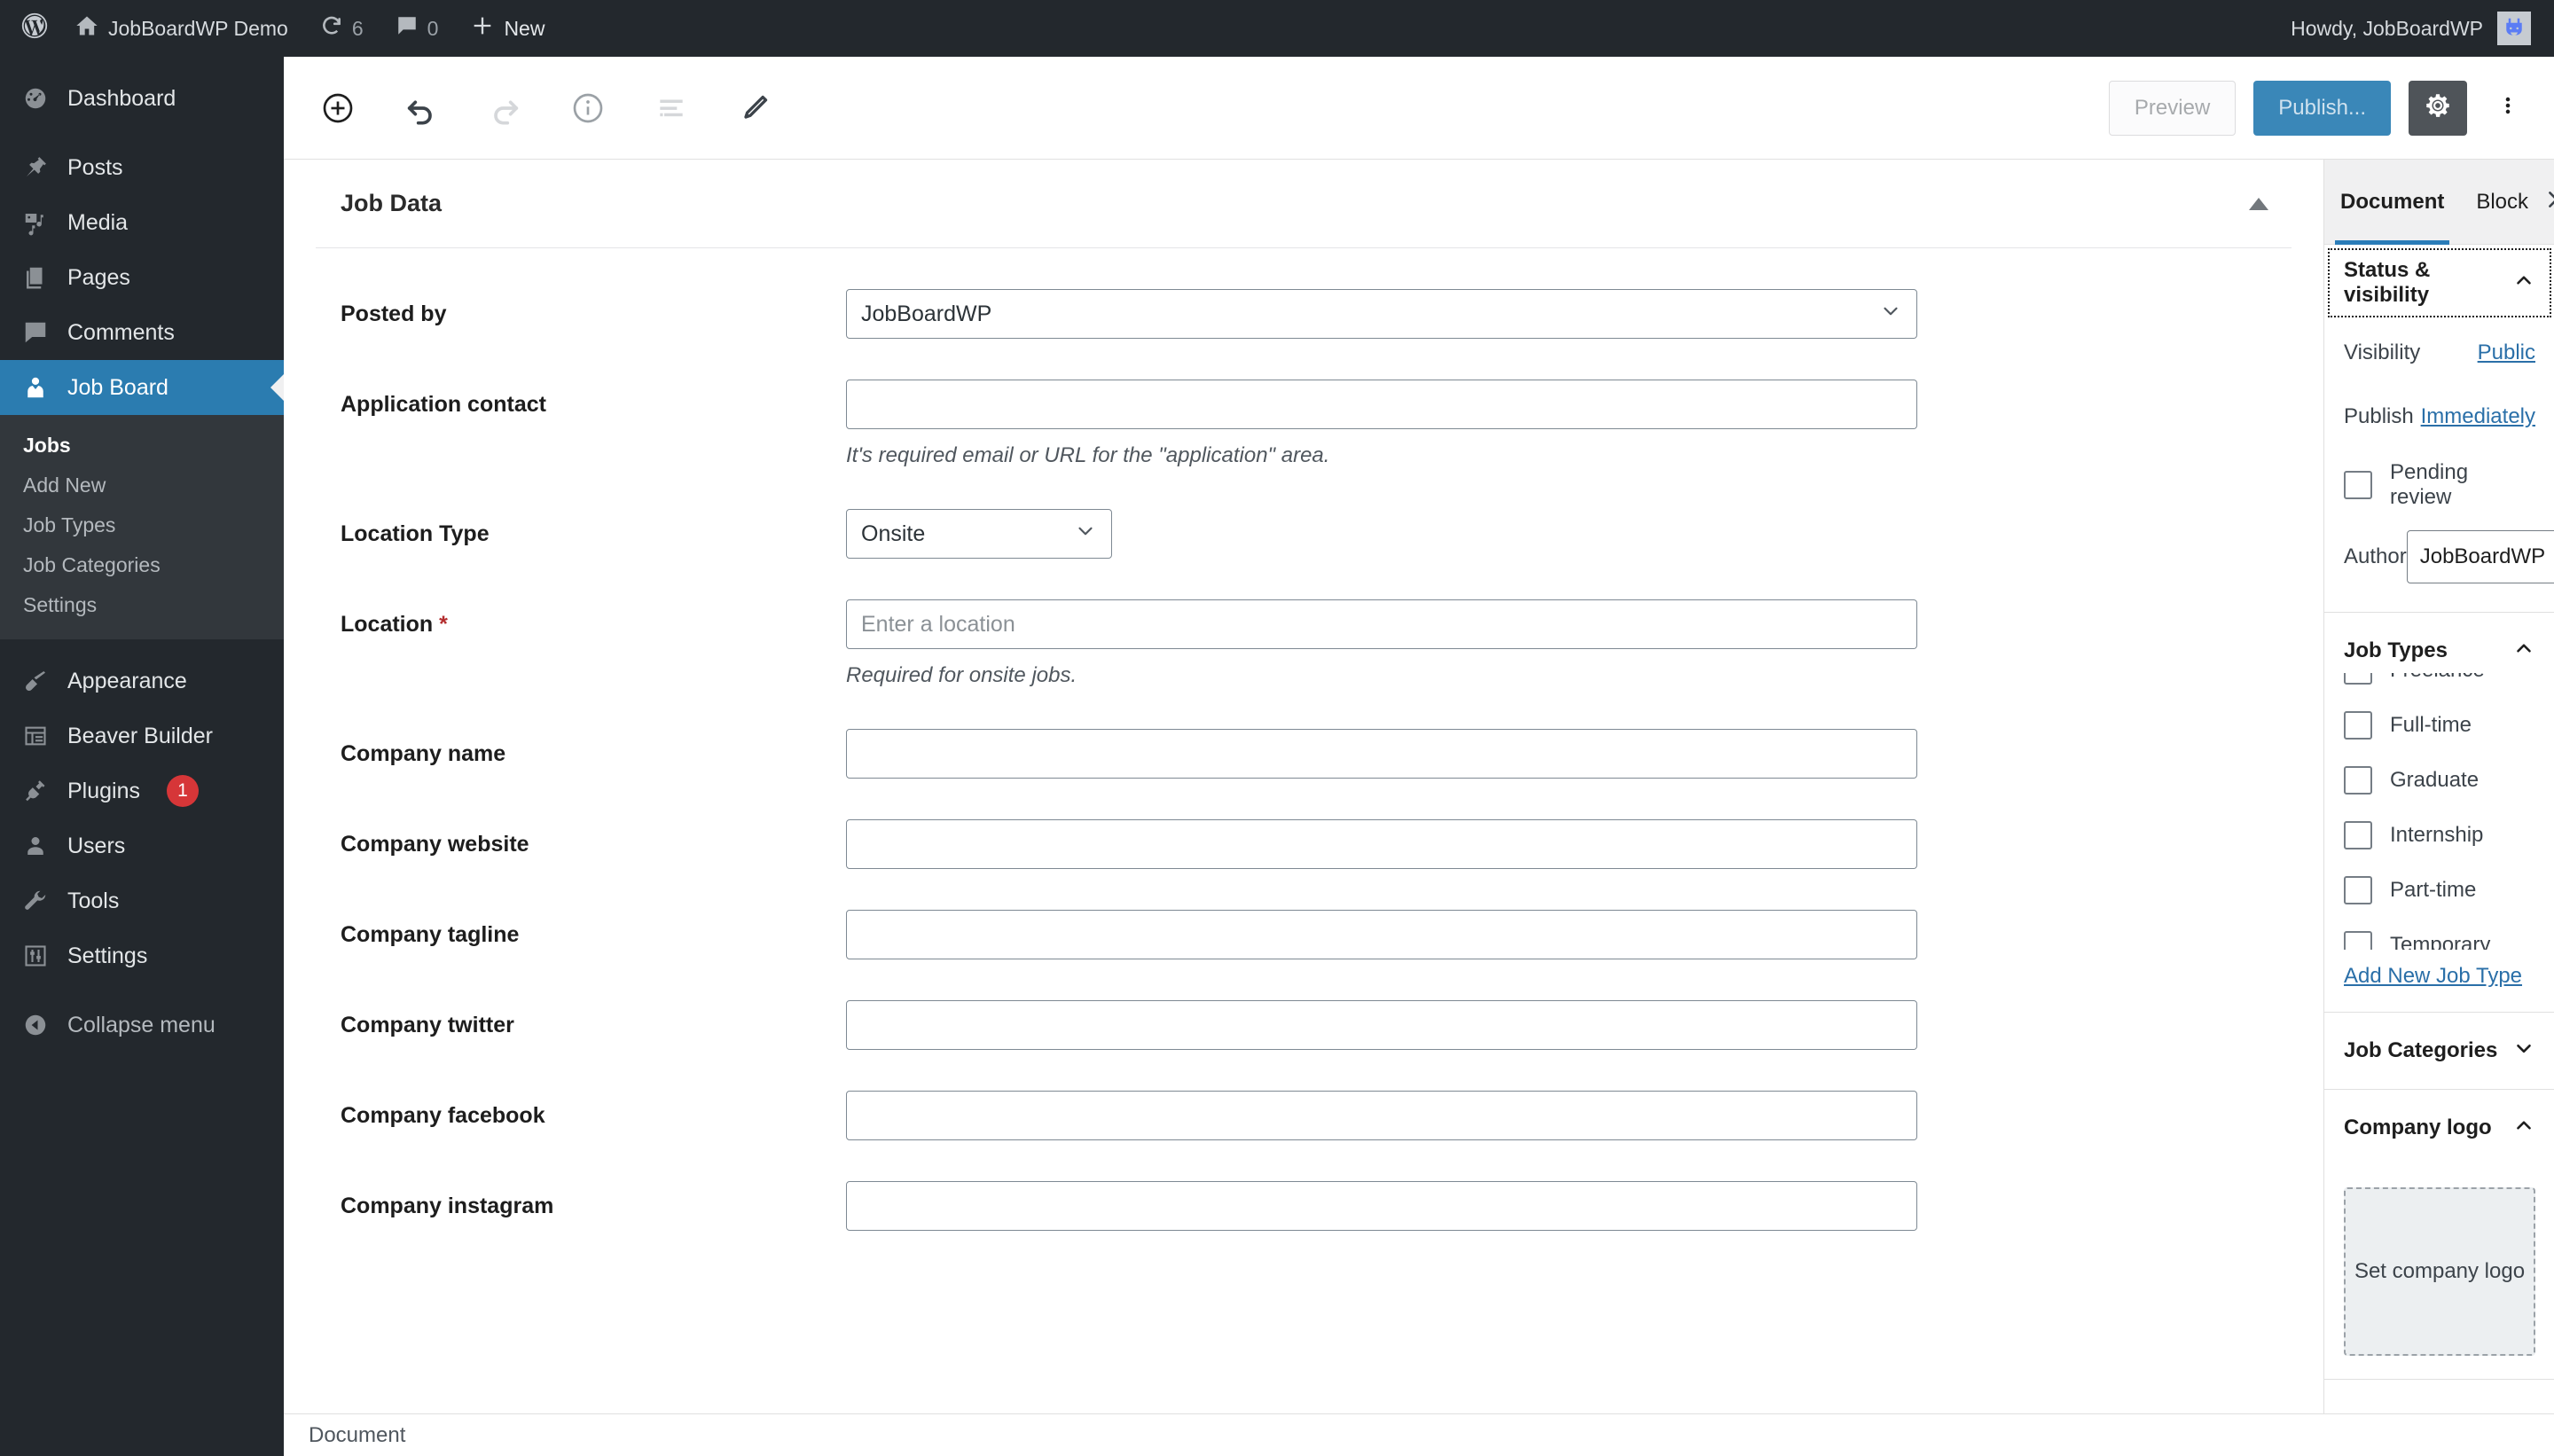 This screenshot has height=1456, width=2554. Describe the element at coordinates (142, 332) in the screenshot. I see `sidebar-item-comments: Comments` at that location.